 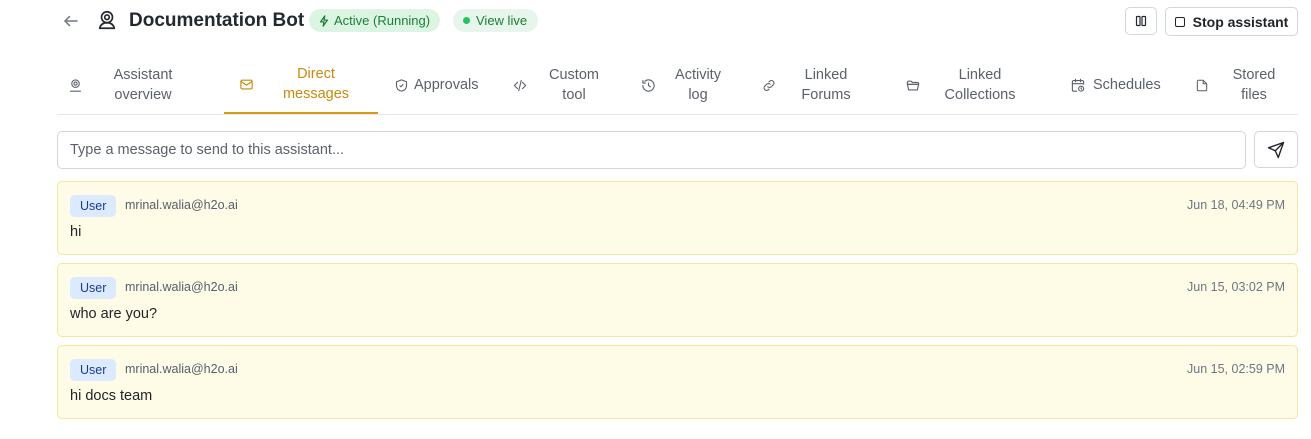 I want to click on code-icon, so click(x=520, y=85).